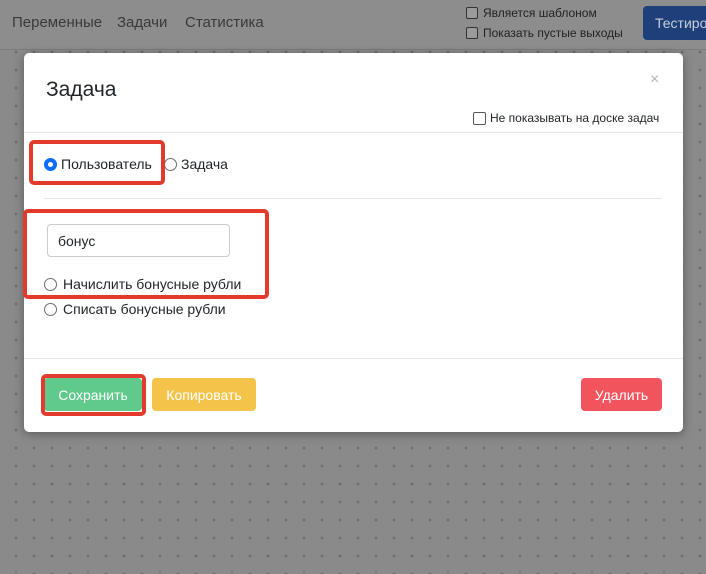 The height and width of the screenshot is (574, 706). I want to click on is-template-checkbox: Является шаблоном, so click(531, 13).